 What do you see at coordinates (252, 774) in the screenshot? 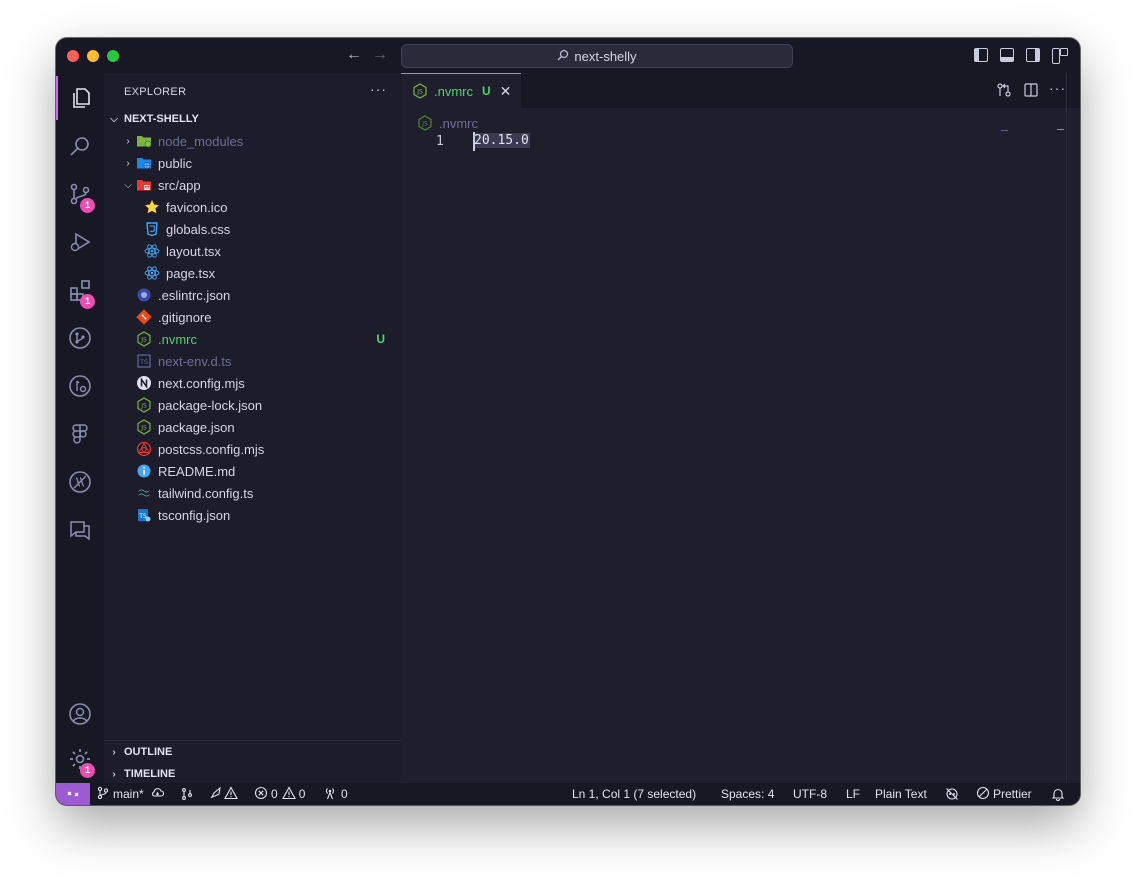
I see `timeline-section-header: › TIMELINE` at bounding box center [252, 774].